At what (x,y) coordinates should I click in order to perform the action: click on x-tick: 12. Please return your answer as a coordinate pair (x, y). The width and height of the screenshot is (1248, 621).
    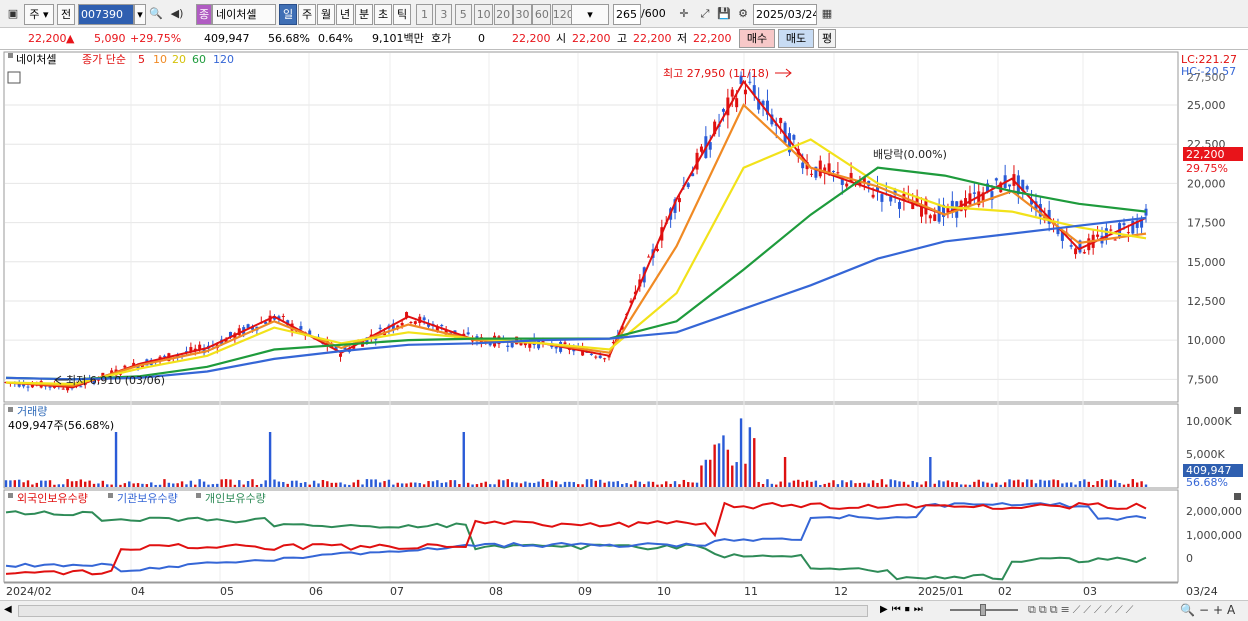
    Looking at the image, I should click on (841, 591).